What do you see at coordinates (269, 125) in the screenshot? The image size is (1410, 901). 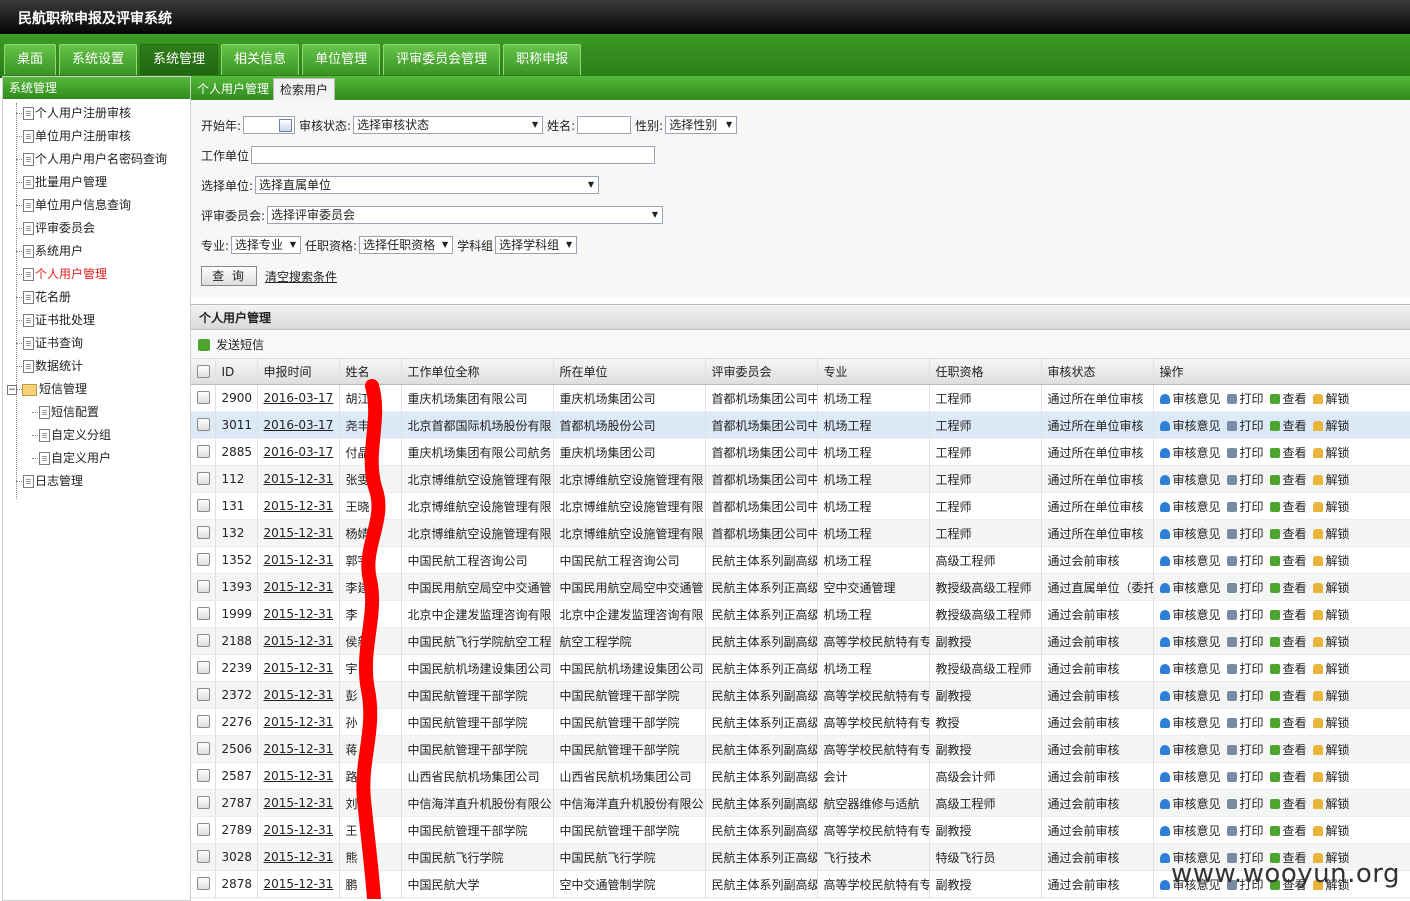 I see `start-year-input` at bounding box center [269, 125].